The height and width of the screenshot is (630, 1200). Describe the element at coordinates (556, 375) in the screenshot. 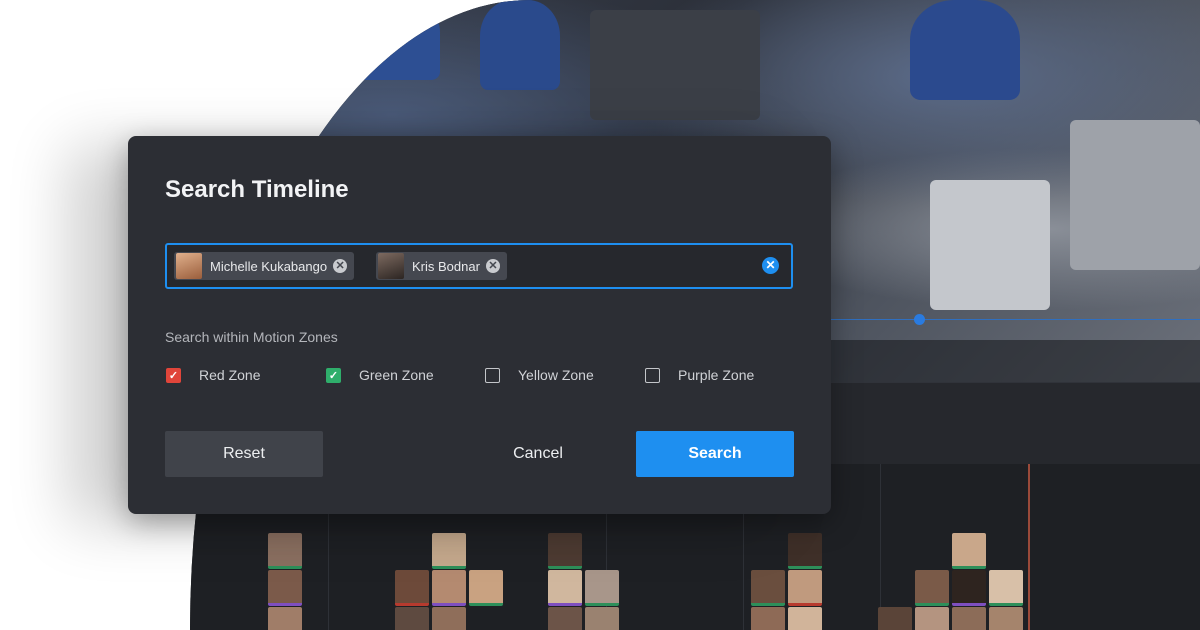

I see `zone-label: Yellow Zone` at that location.